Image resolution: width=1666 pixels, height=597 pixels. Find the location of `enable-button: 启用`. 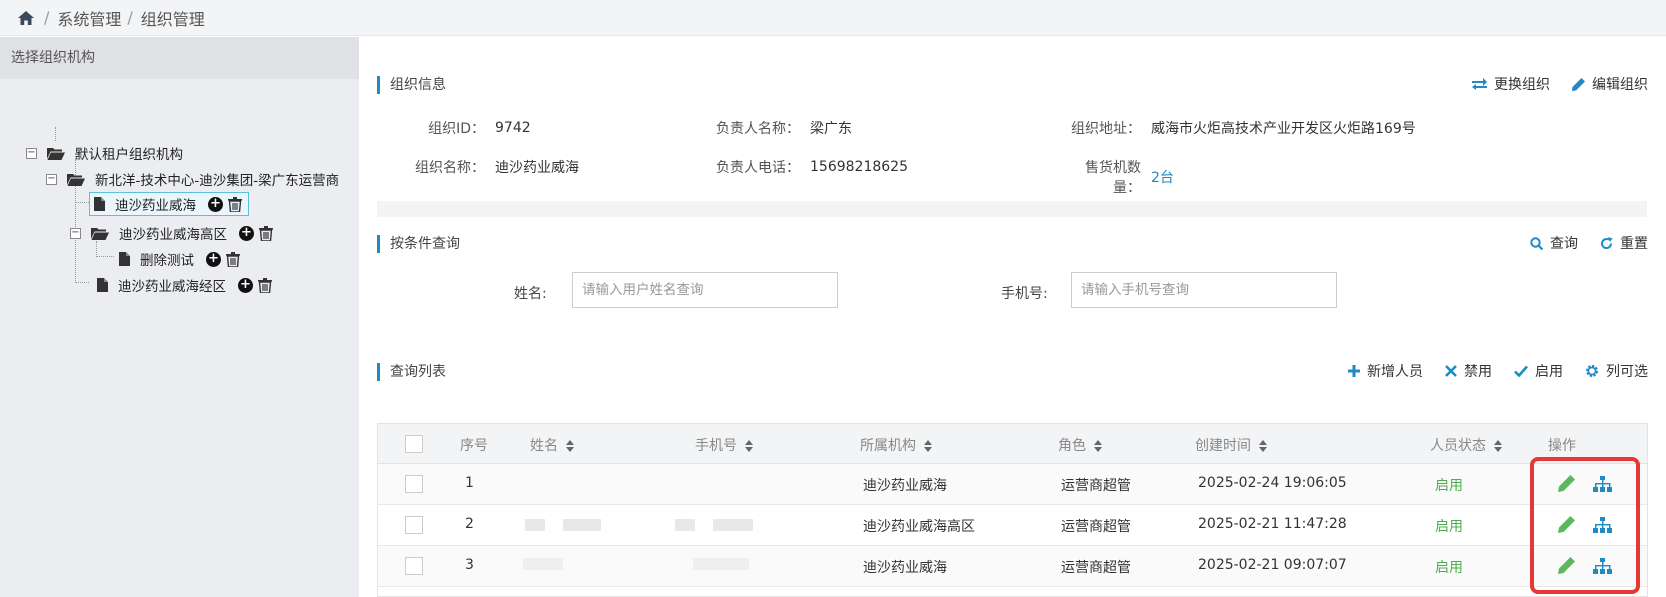

enable-button: 启用 is located at coordinates (1538, 371).